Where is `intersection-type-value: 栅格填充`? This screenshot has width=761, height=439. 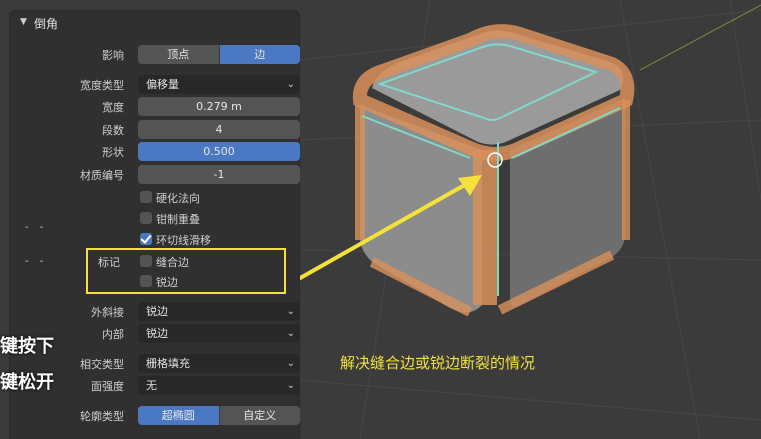 intersection-type-value: 栅格填充 is located at coordinates (168, 363).